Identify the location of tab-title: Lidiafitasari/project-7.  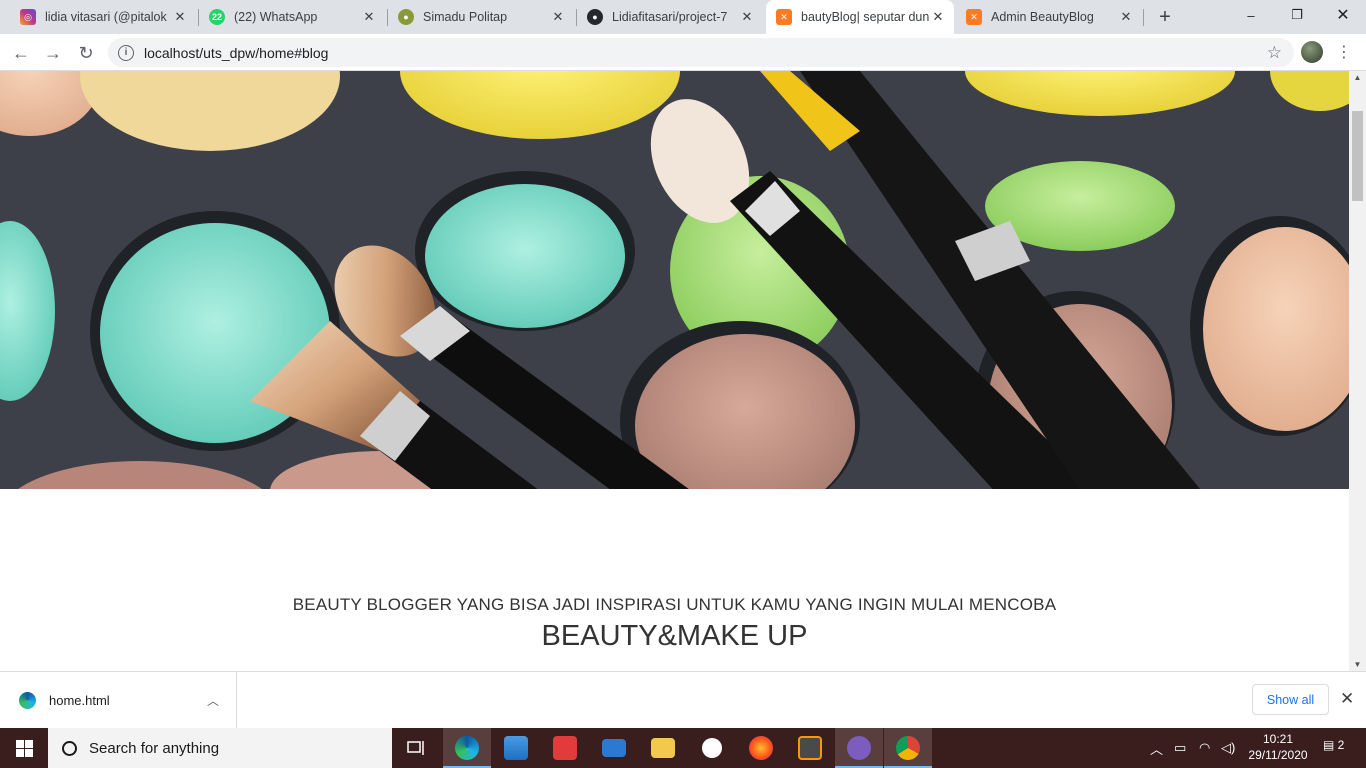
(670, 17).